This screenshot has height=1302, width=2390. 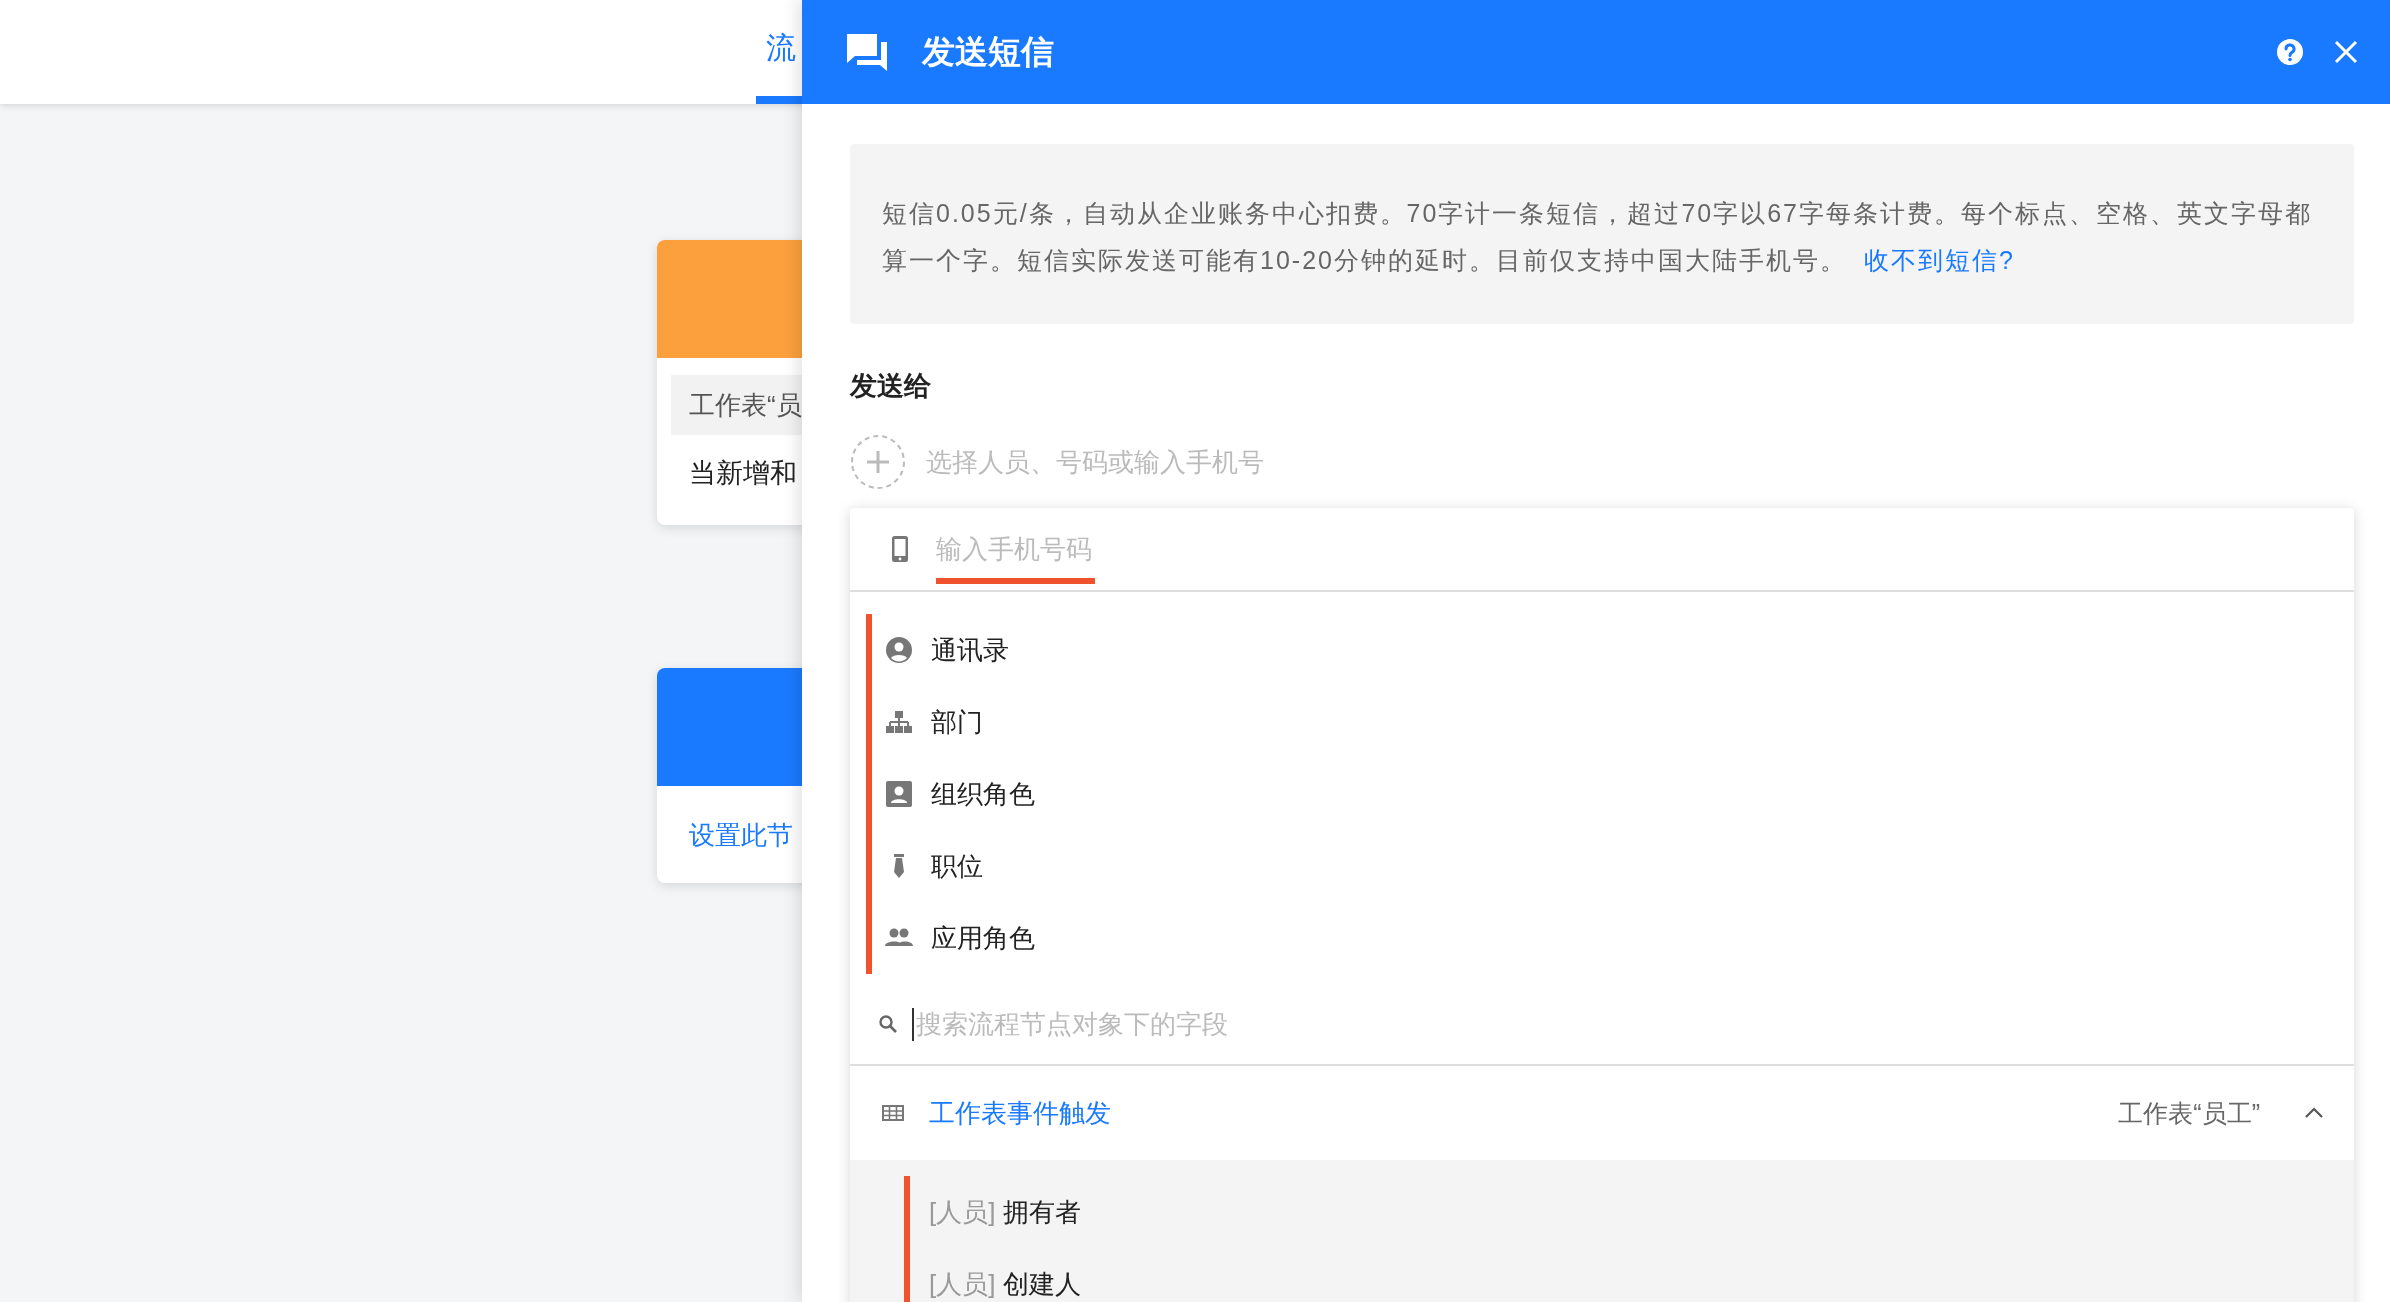 I want to click on group-title: 工作表事件触发, so click(x=1020, y=1113).